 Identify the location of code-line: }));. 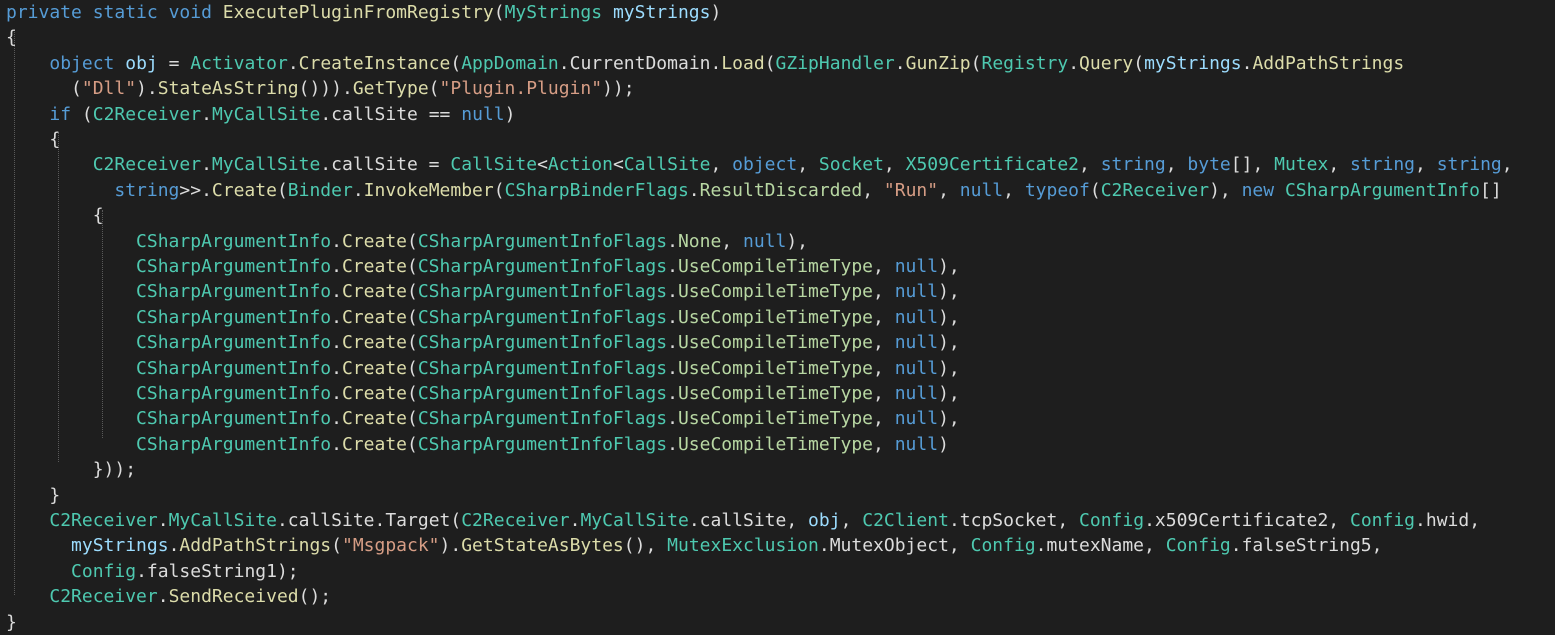
(71, 469).